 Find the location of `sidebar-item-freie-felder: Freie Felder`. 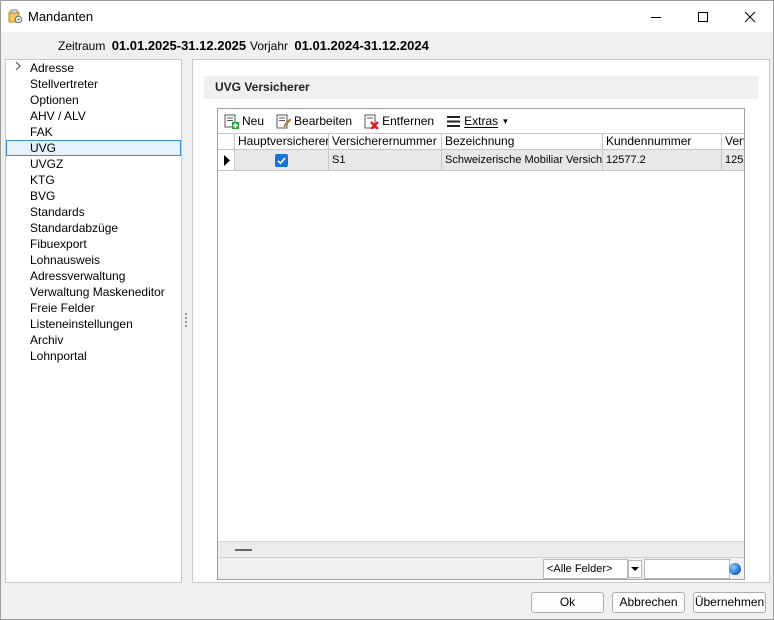

sidebar-item-freie-felder: Freie Felder is located at coordinates (93, 308).